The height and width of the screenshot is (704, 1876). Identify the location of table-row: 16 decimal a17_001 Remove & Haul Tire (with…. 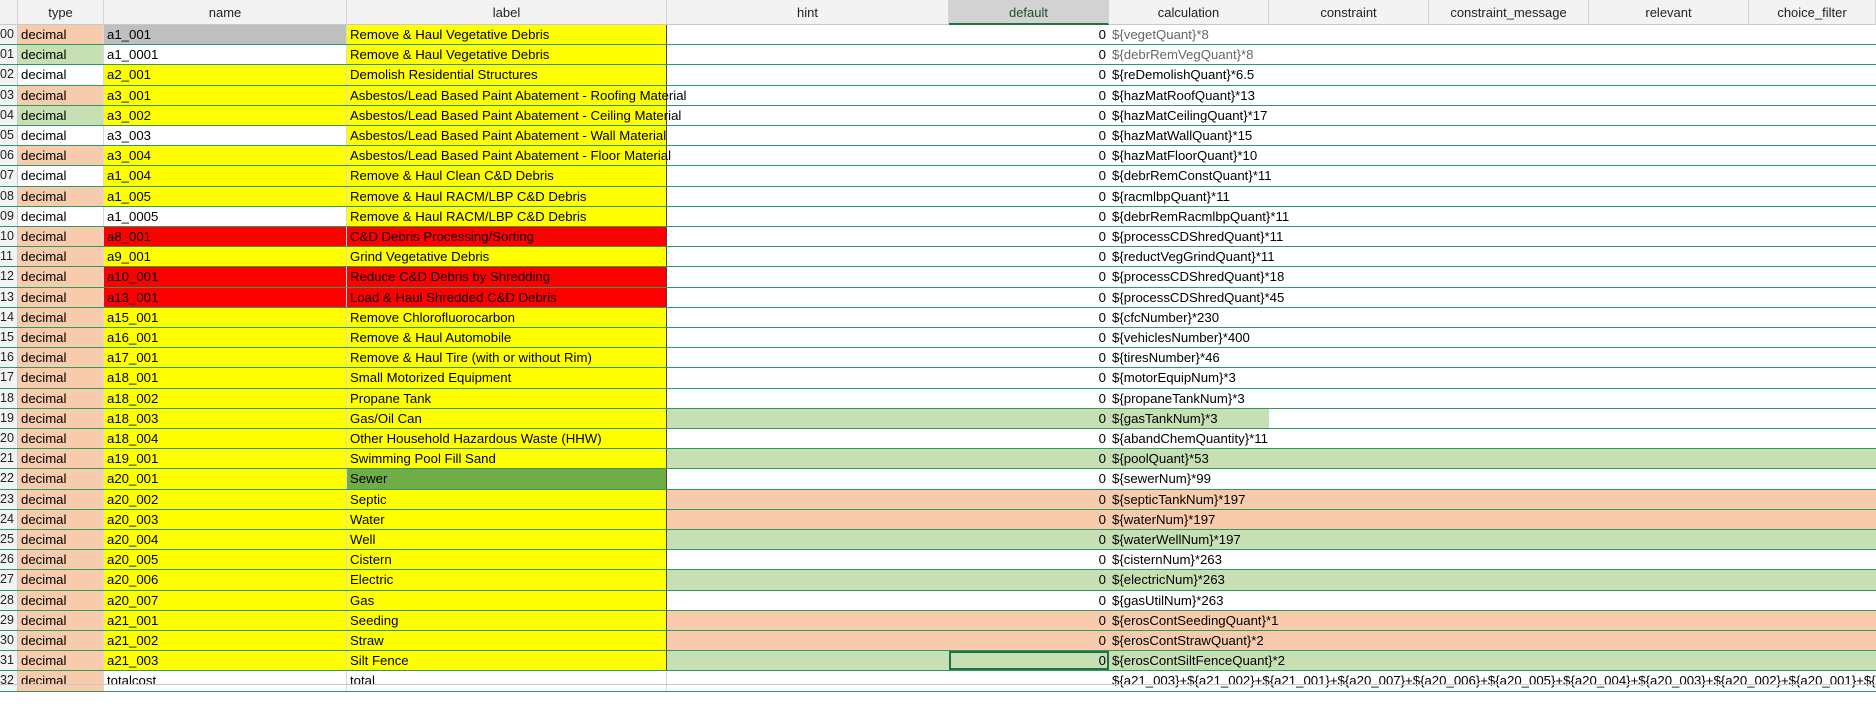
(938, 358).